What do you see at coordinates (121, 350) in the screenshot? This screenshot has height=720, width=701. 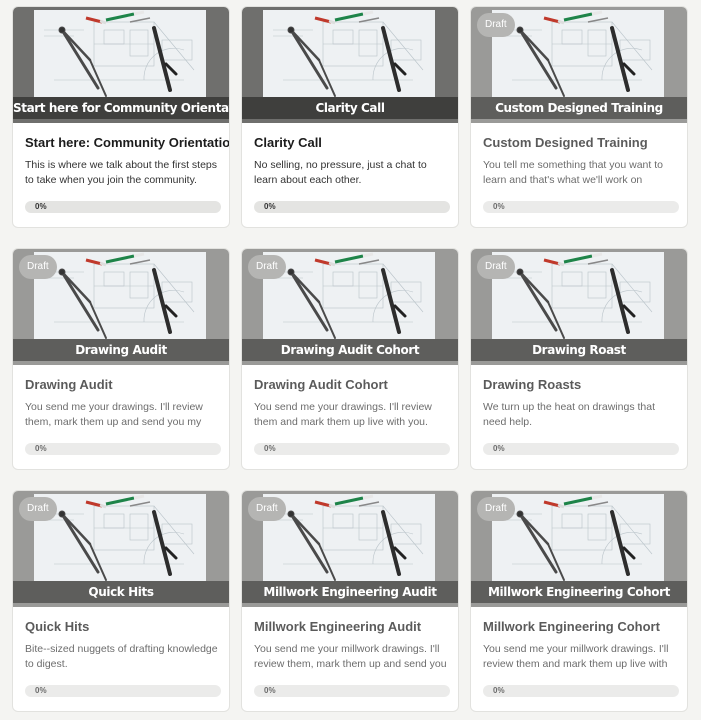 I see `course-banner: Drawing Audit` at bounding box center [121, 350].